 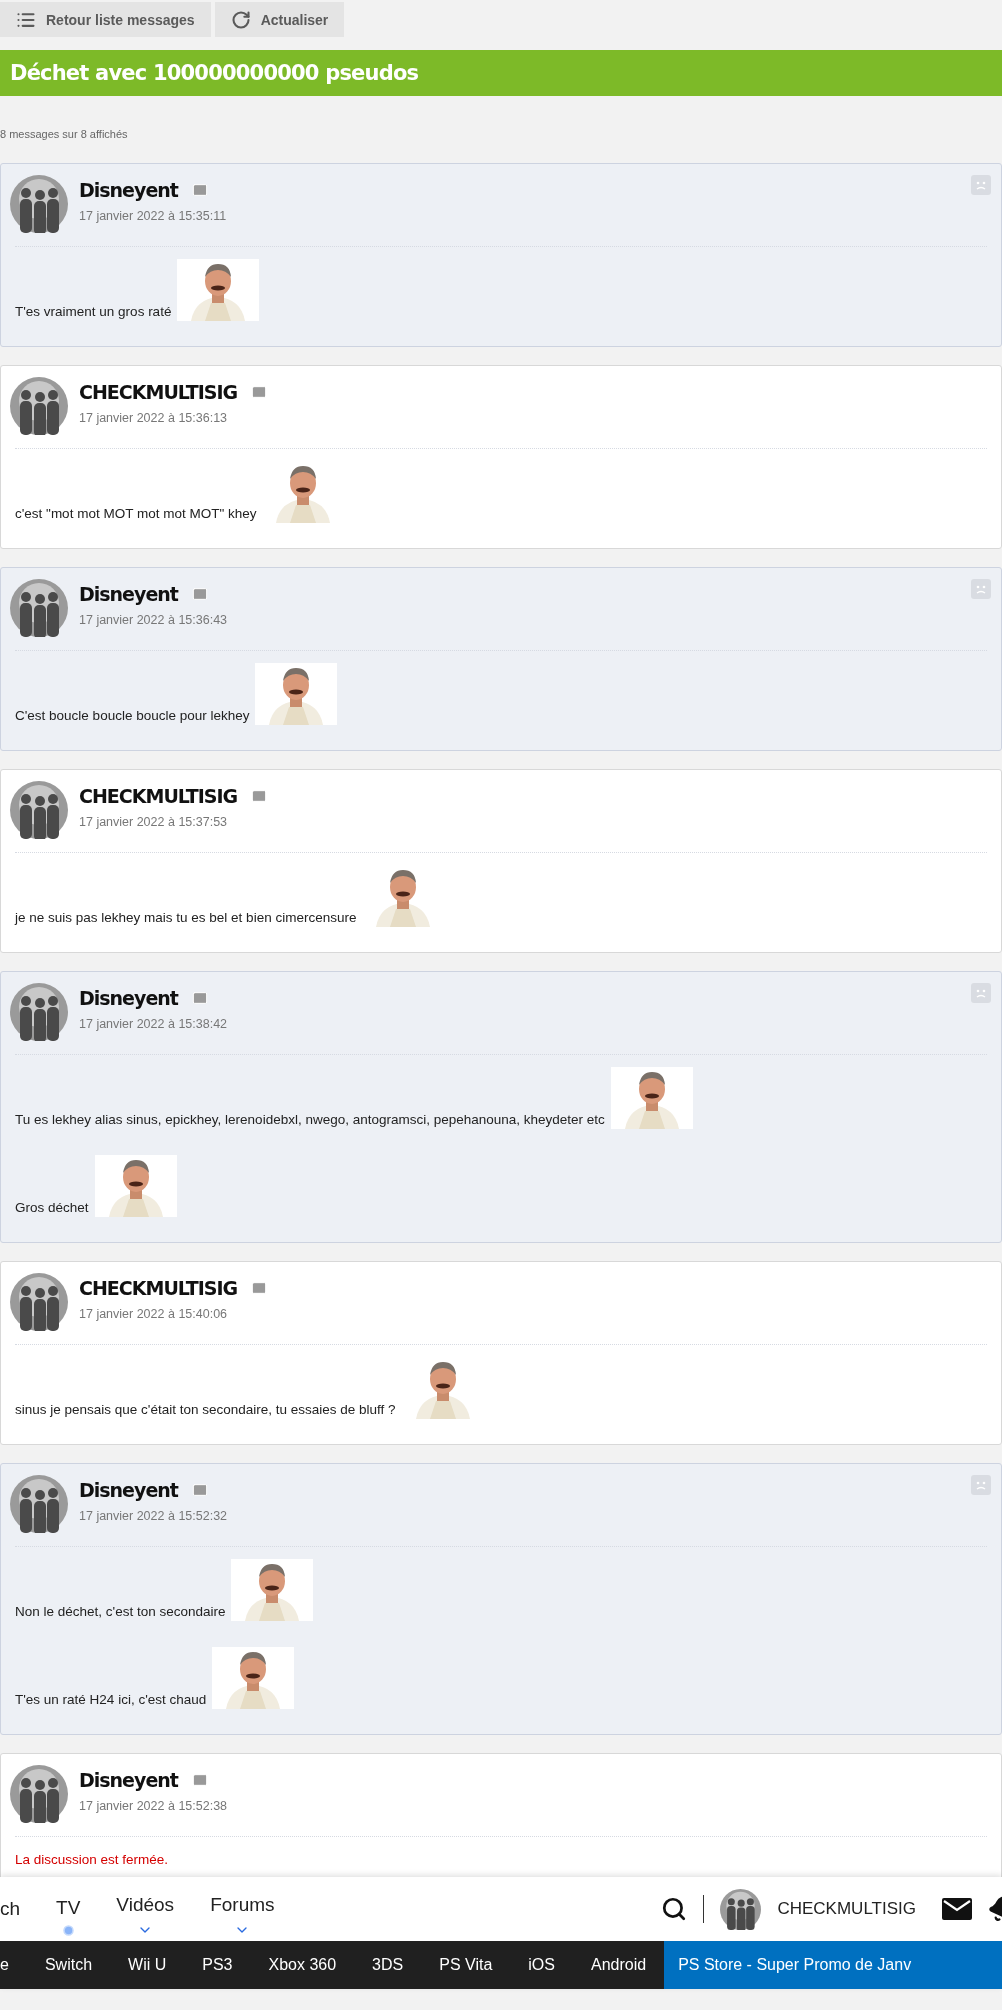 I want to click on message-date: 17 janvier 2022 à 15:37:53, so click(x=154, y=822).